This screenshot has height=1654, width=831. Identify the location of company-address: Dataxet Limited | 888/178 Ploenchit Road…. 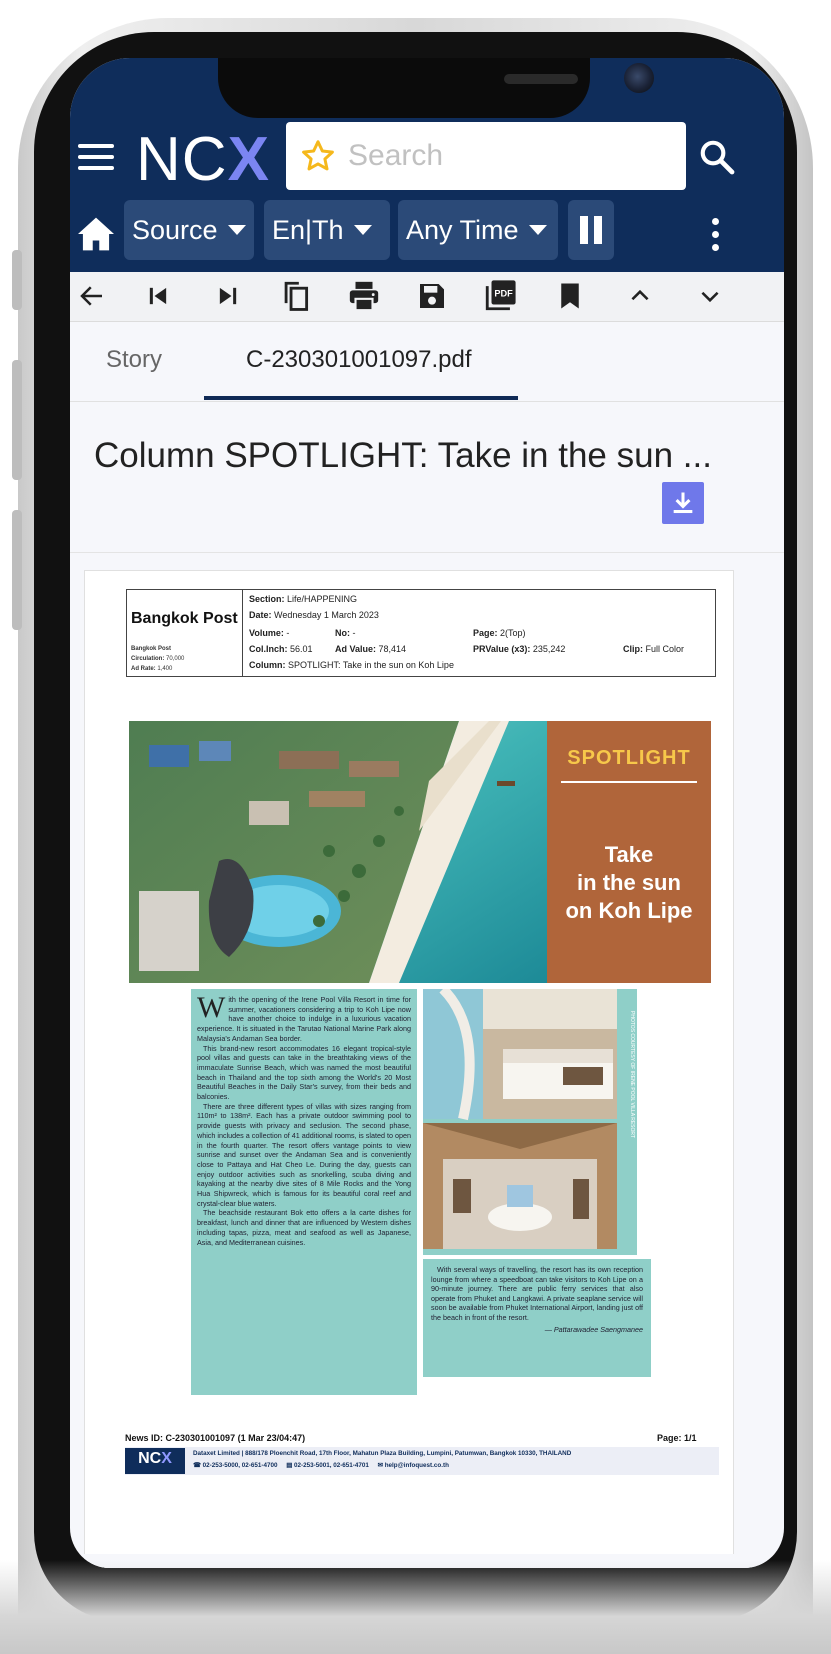
(382, 1453).